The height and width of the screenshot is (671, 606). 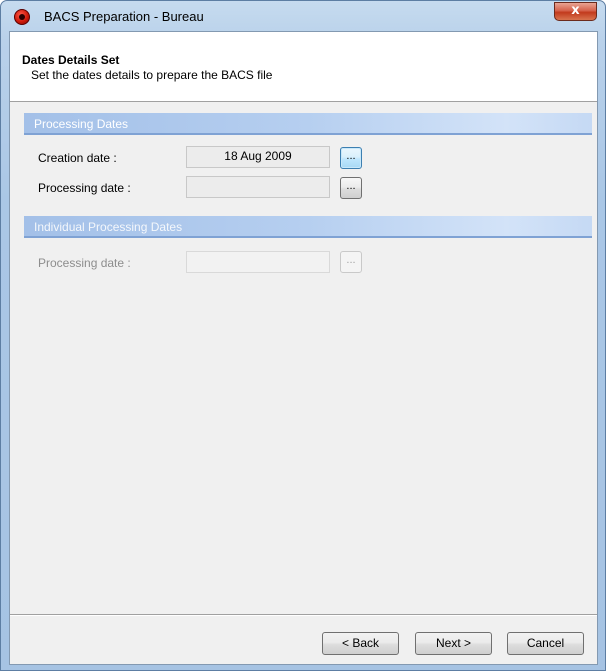 What do you see at coordinates (360, 643) in the screenshot?
I see `back-button: < Back` at bounding box center [360, 643].